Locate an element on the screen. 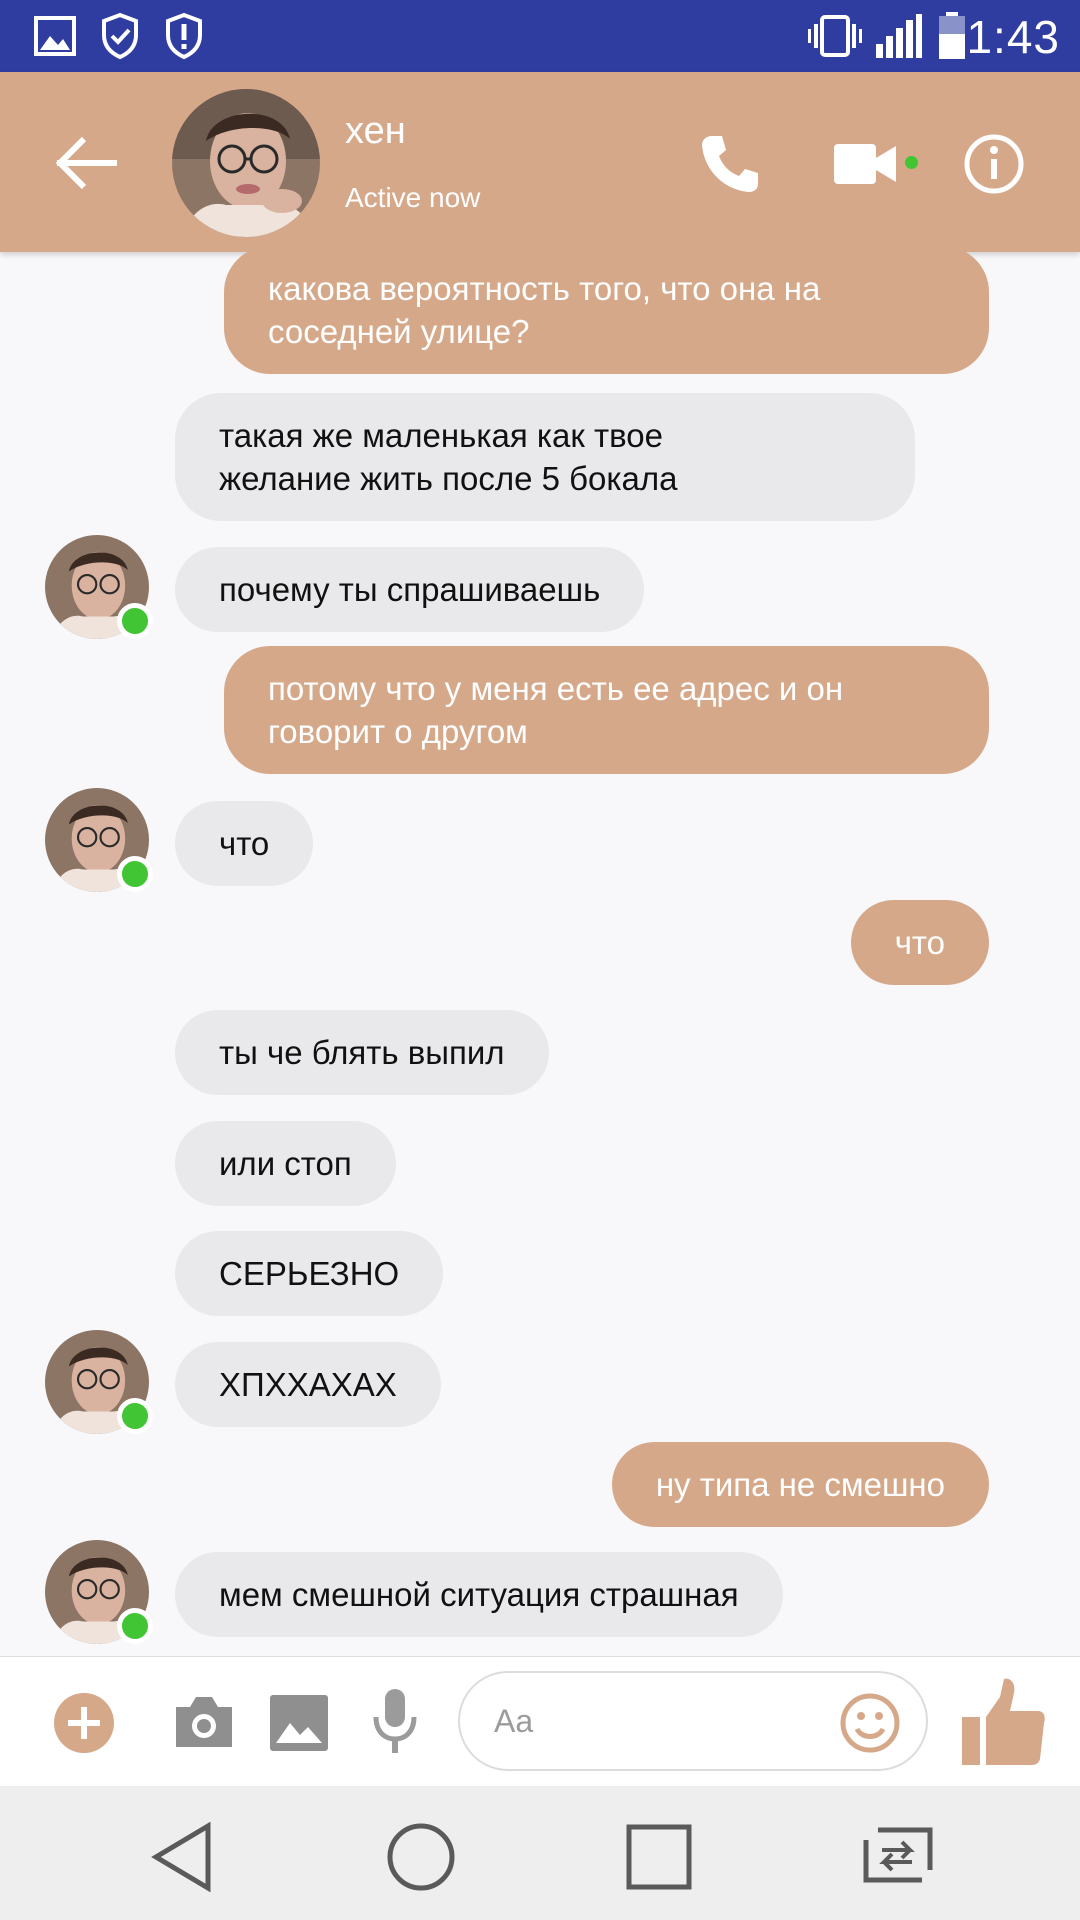 This screenshot has width=1080, height=1920. thumbs-up-icon is located at coordinates (1003, 1721).